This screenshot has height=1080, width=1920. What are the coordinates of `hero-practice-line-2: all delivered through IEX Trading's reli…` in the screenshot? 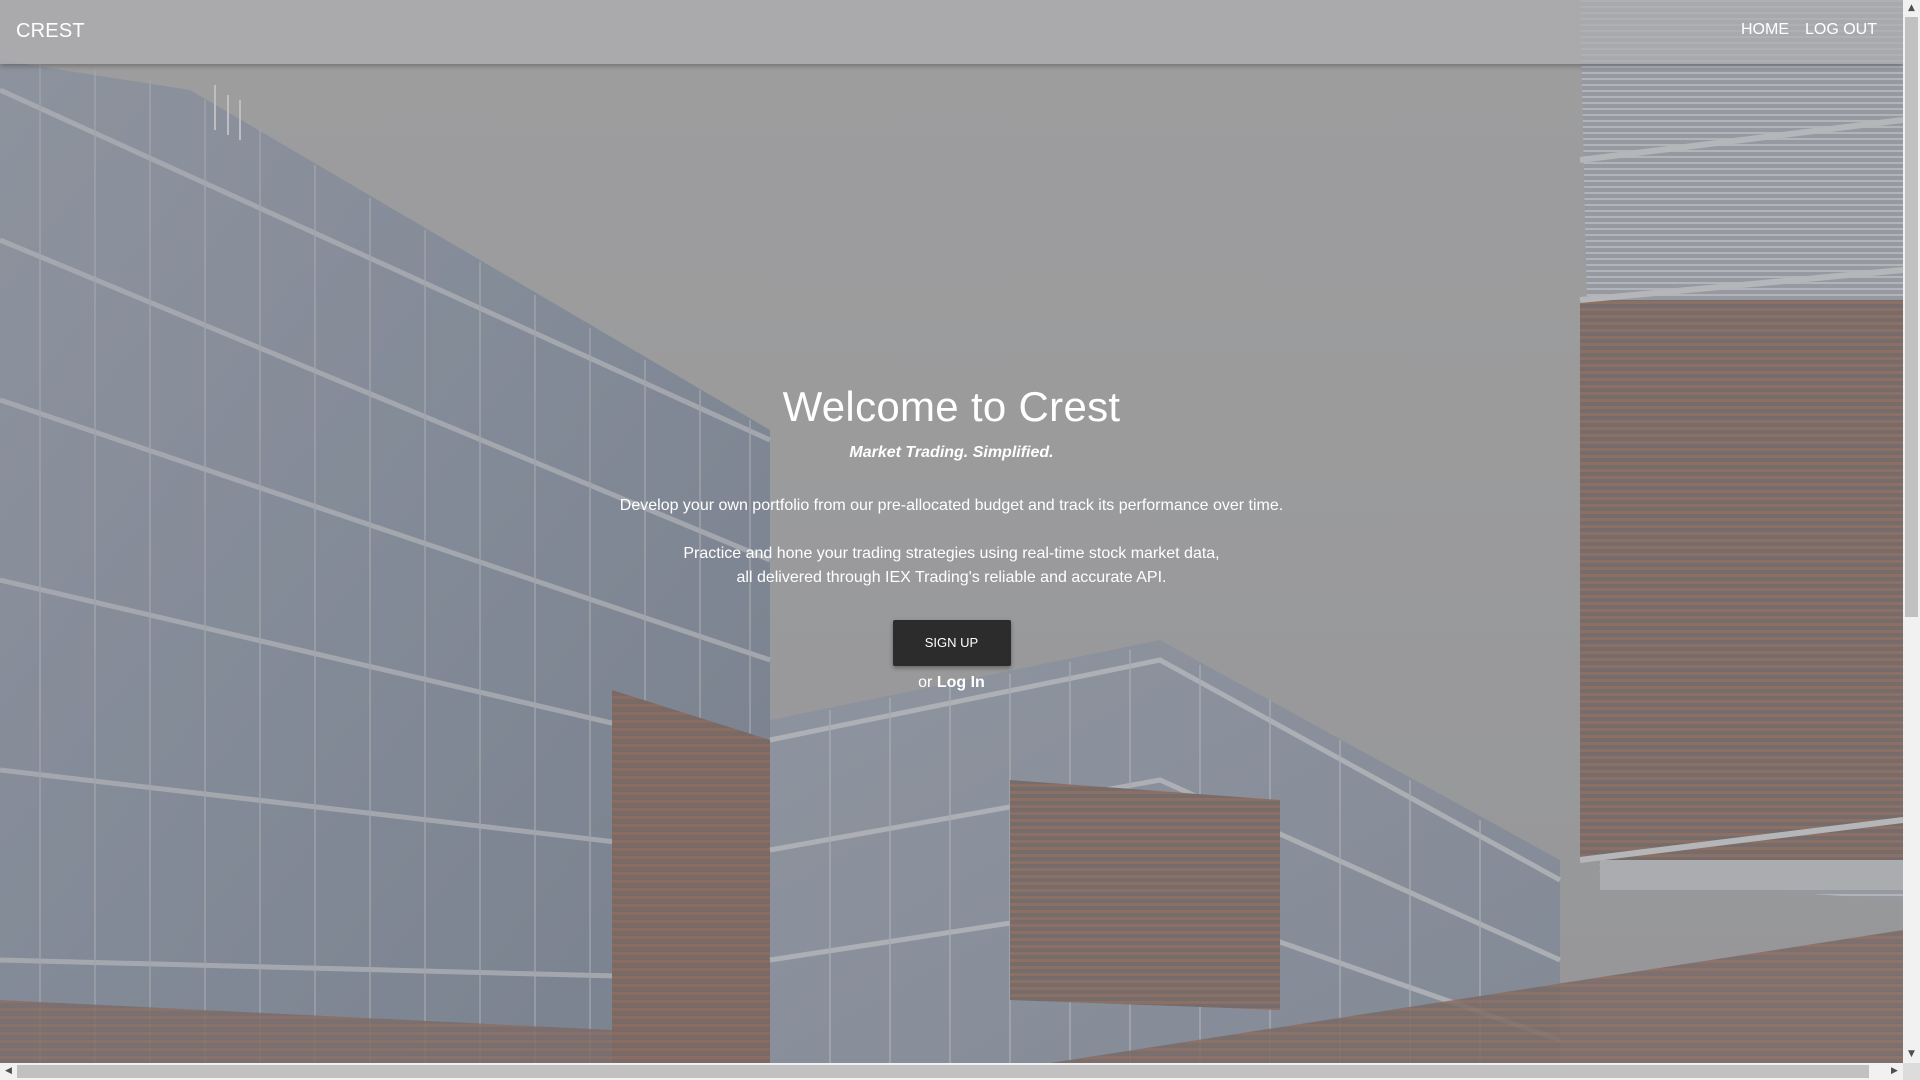 It's located at (951, 577).